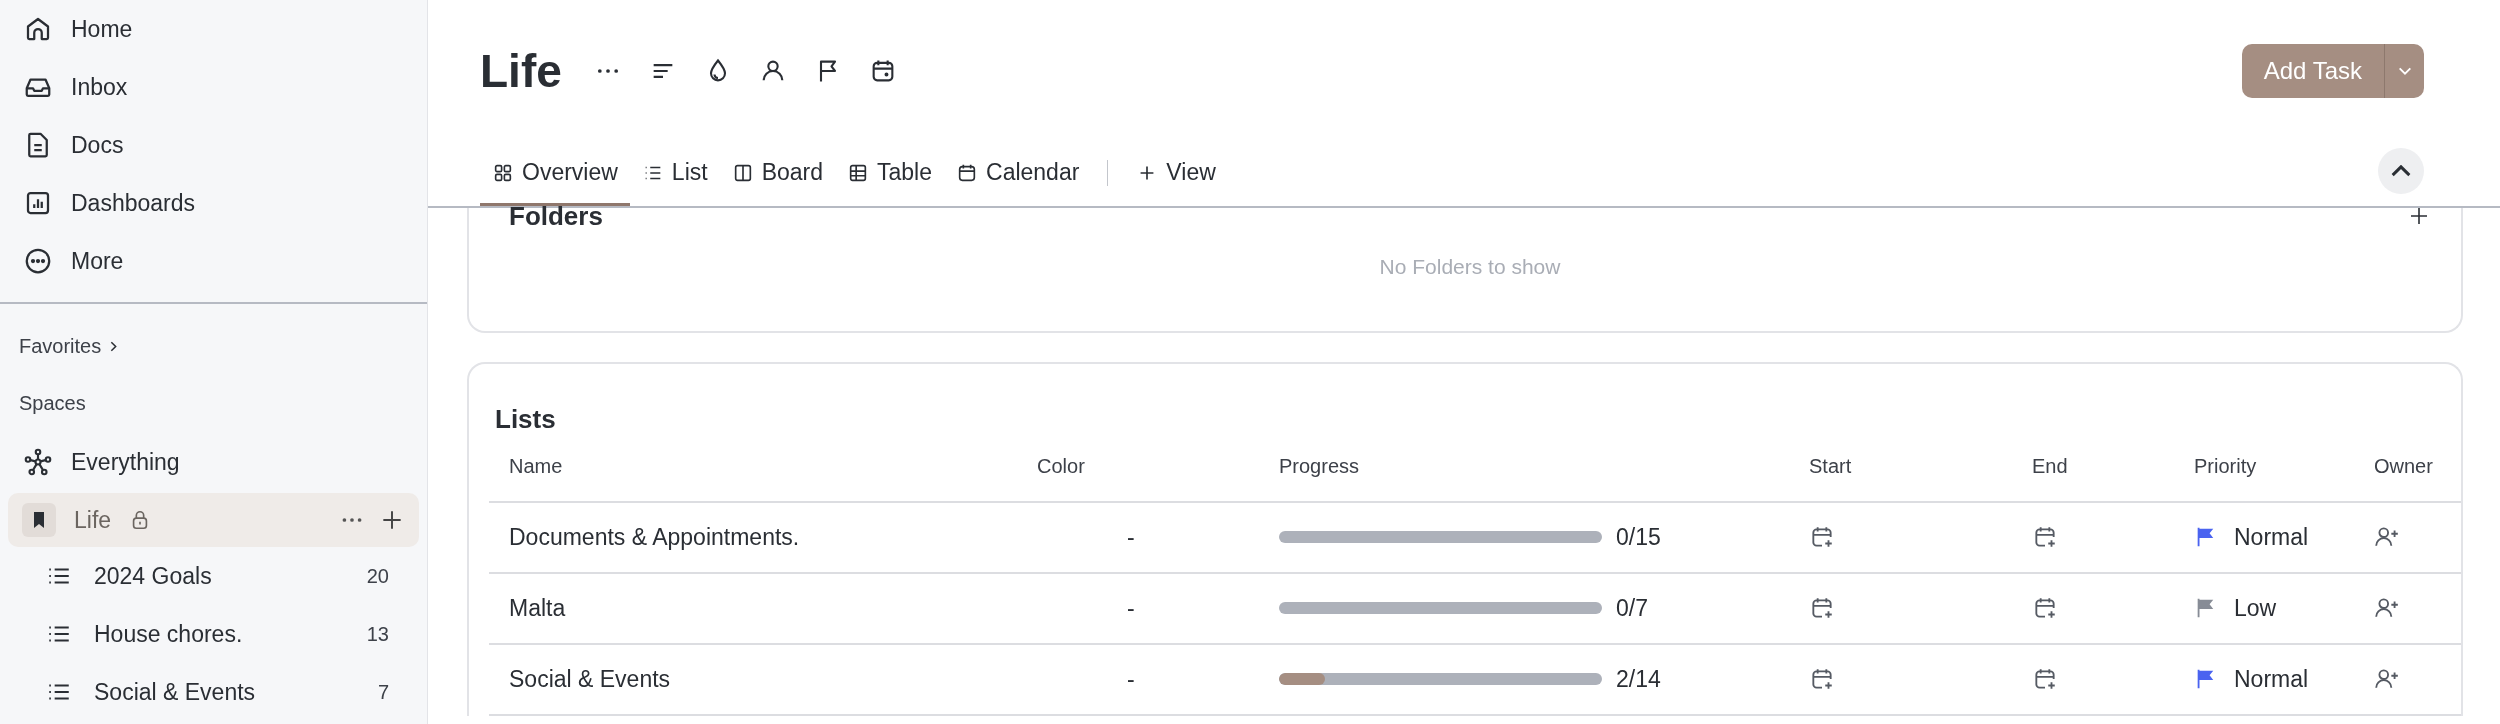  I want to click on sidebar-item: Everything, so click(213, 462).